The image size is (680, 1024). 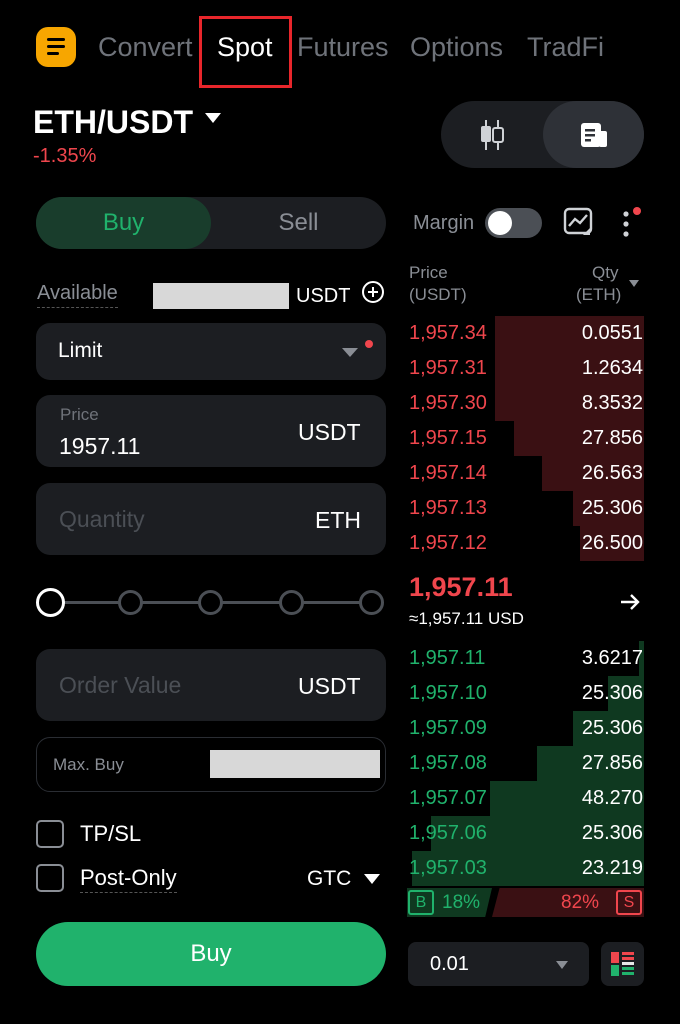 What do you see at coordinates (448, 368) in the screenshot?
I see `ask-price: 1,957.31` at bounding box center [448, 368].